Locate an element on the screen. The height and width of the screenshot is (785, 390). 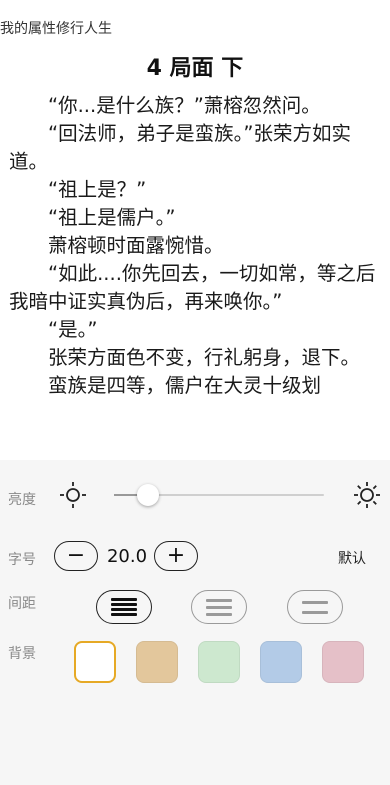
brightness-slider-thumb is located at coordinates (147, 495).